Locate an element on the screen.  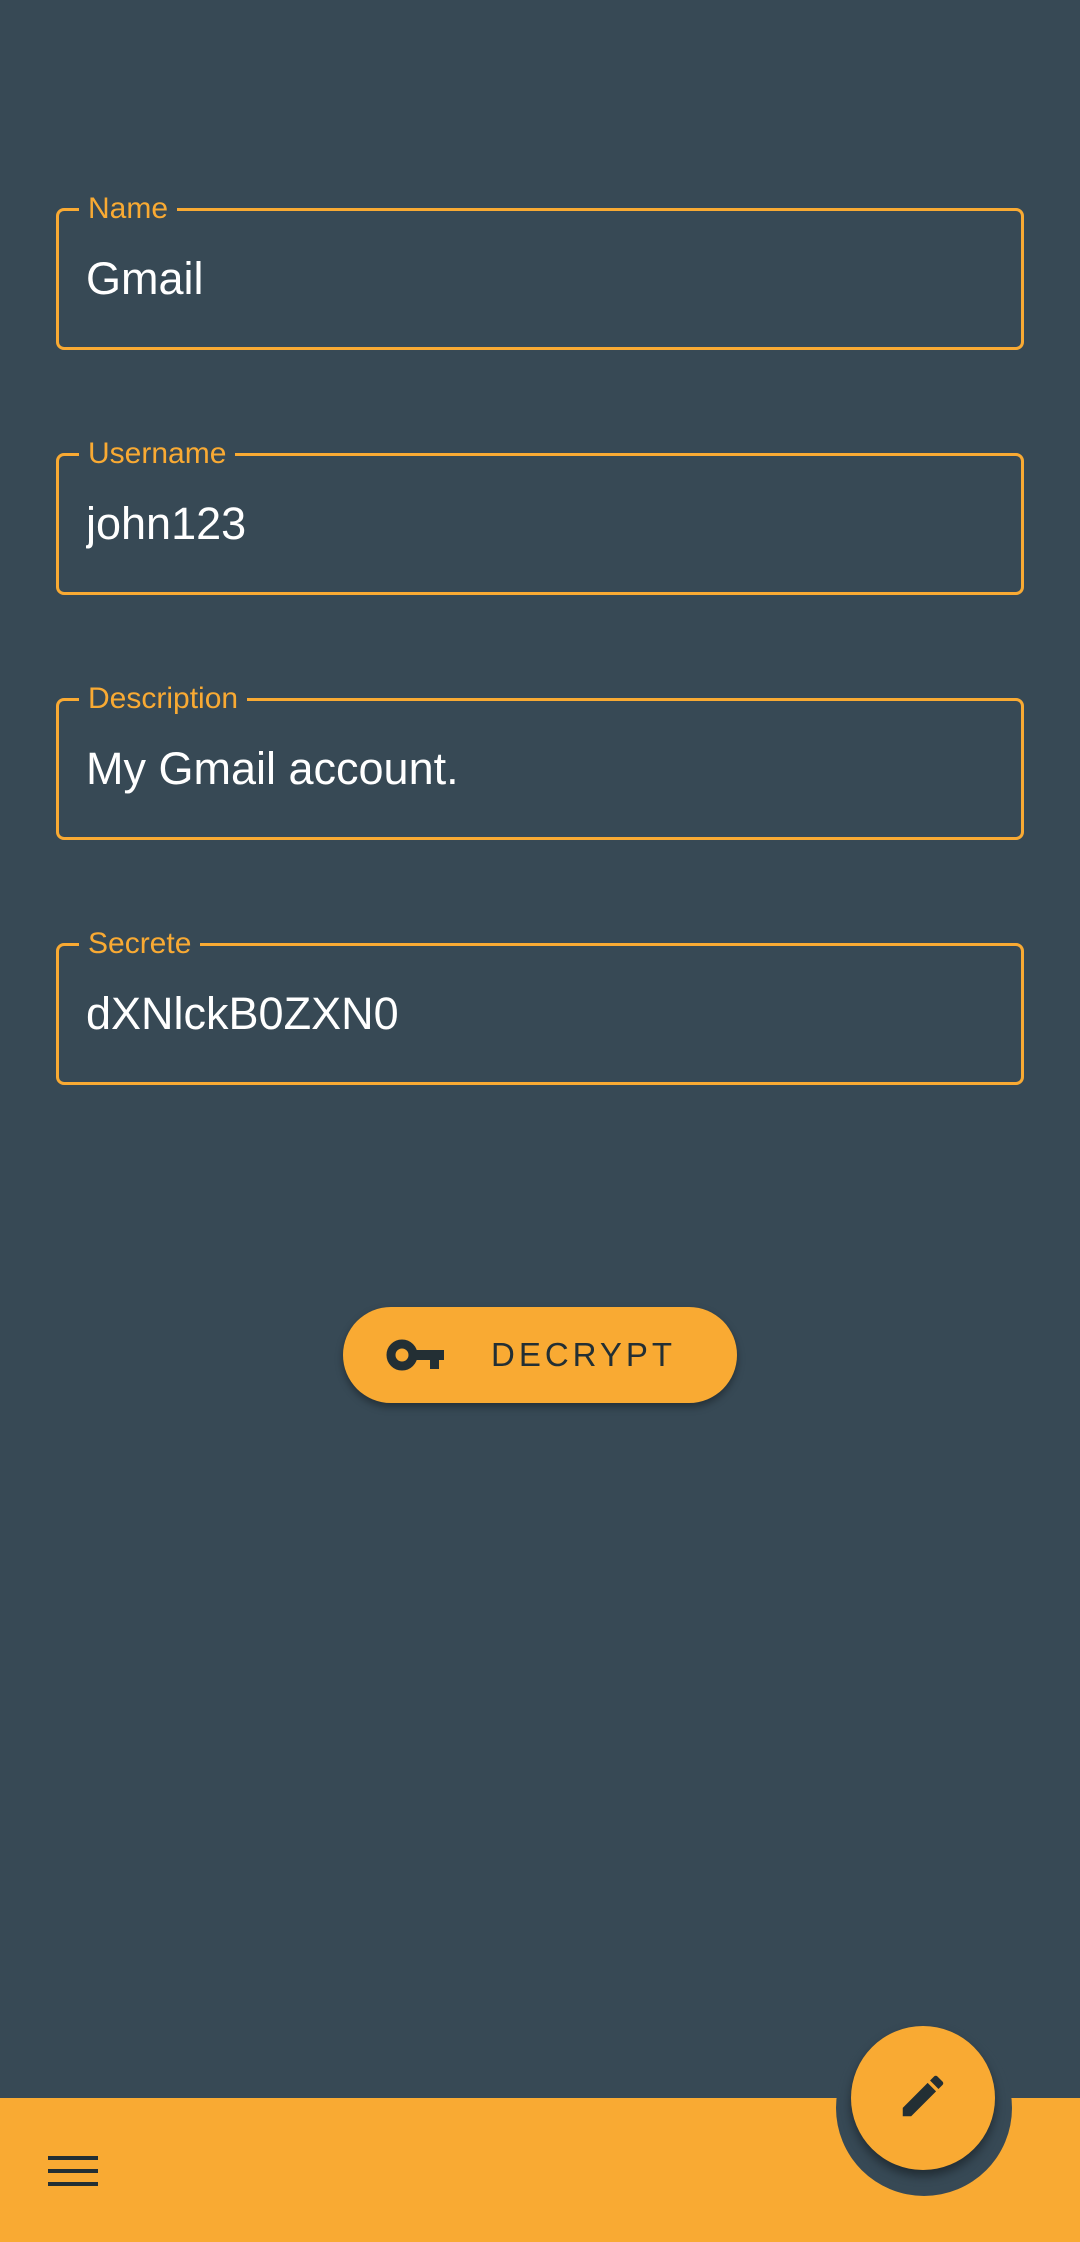
secrete-label: Secrete is located at coordinates (140, 944).